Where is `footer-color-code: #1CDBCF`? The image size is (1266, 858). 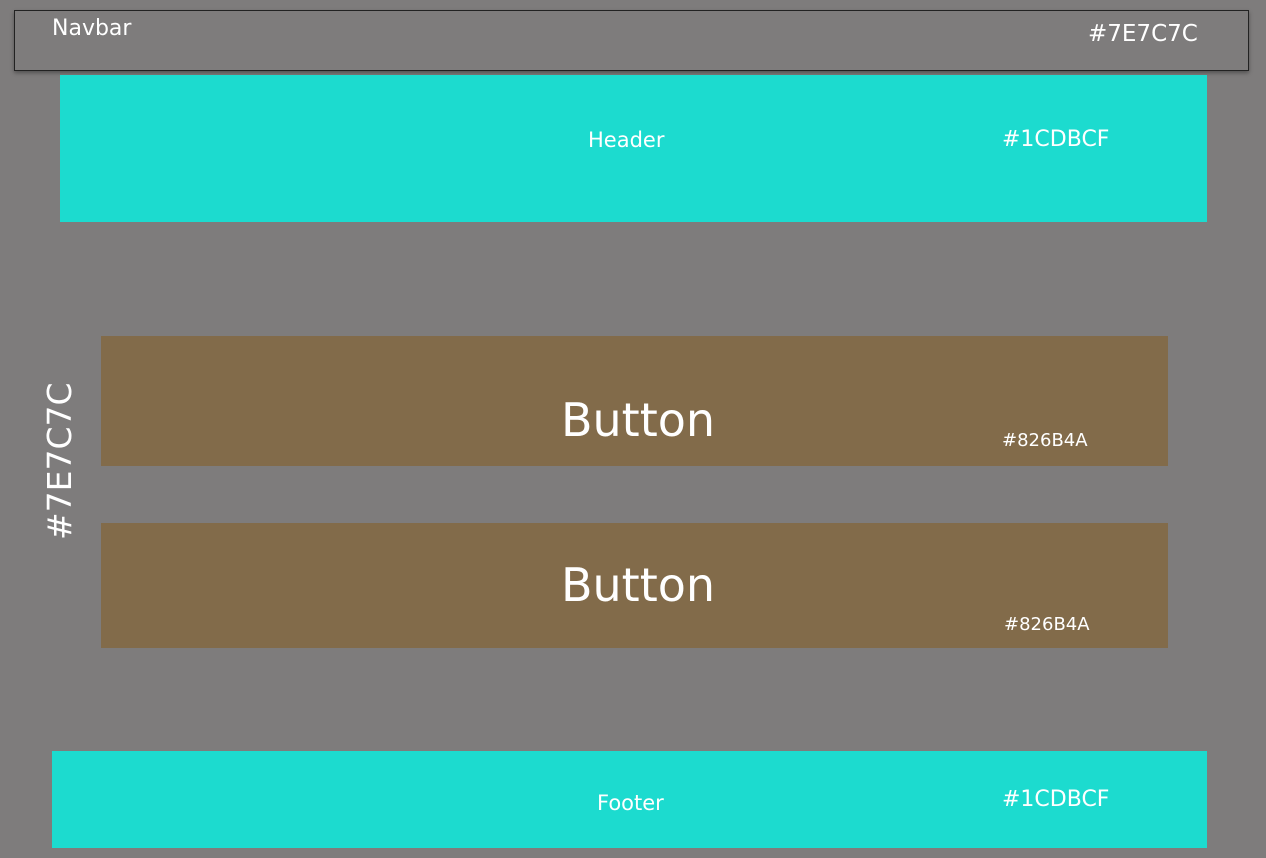
footer-color-code: #1CDBCF is located at coordinates (1056, 799).